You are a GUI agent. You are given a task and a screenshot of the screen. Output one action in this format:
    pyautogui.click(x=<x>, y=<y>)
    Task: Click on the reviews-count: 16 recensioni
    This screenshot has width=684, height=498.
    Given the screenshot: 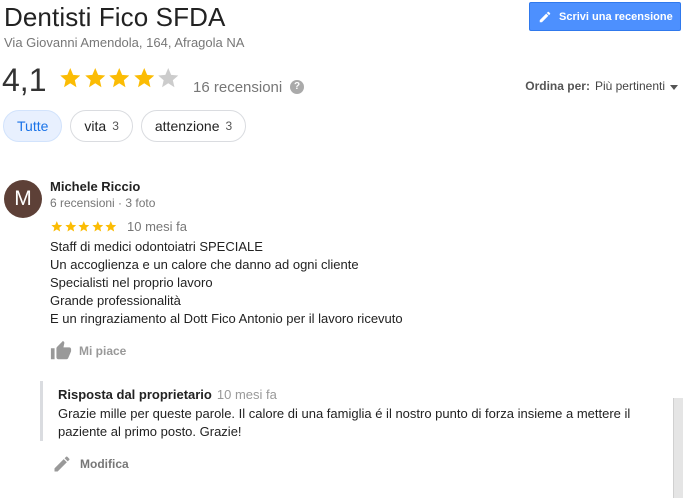 What is the action you would take?
    pyautogui.click(x=237, y=87)
    